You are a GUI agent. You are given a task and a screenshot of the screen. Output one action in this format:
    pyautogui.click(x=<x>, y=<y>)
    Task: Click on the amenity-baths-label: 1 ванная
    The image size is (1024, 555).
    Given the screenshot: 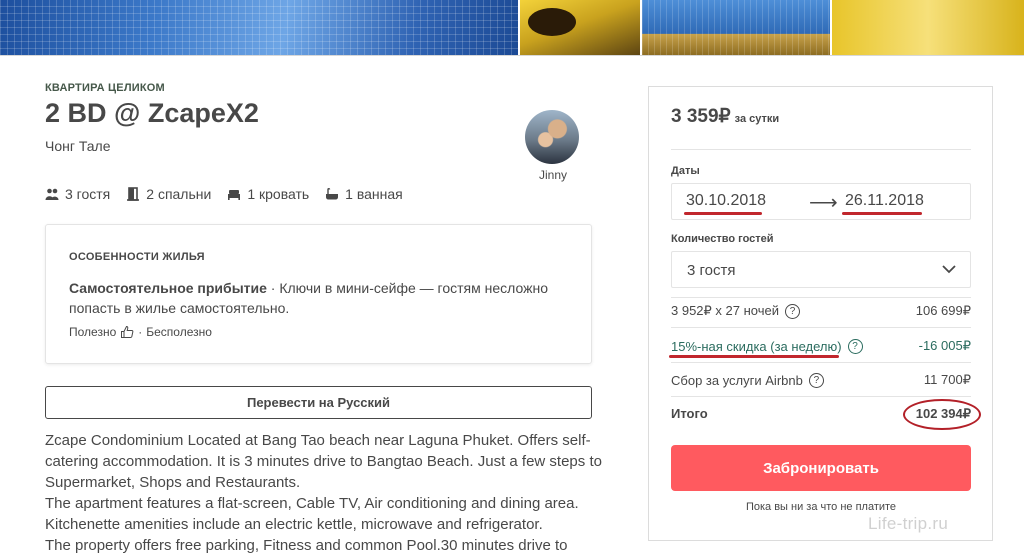 What is the action you would take?
    pyautogui.click(x=374, y=194)
    